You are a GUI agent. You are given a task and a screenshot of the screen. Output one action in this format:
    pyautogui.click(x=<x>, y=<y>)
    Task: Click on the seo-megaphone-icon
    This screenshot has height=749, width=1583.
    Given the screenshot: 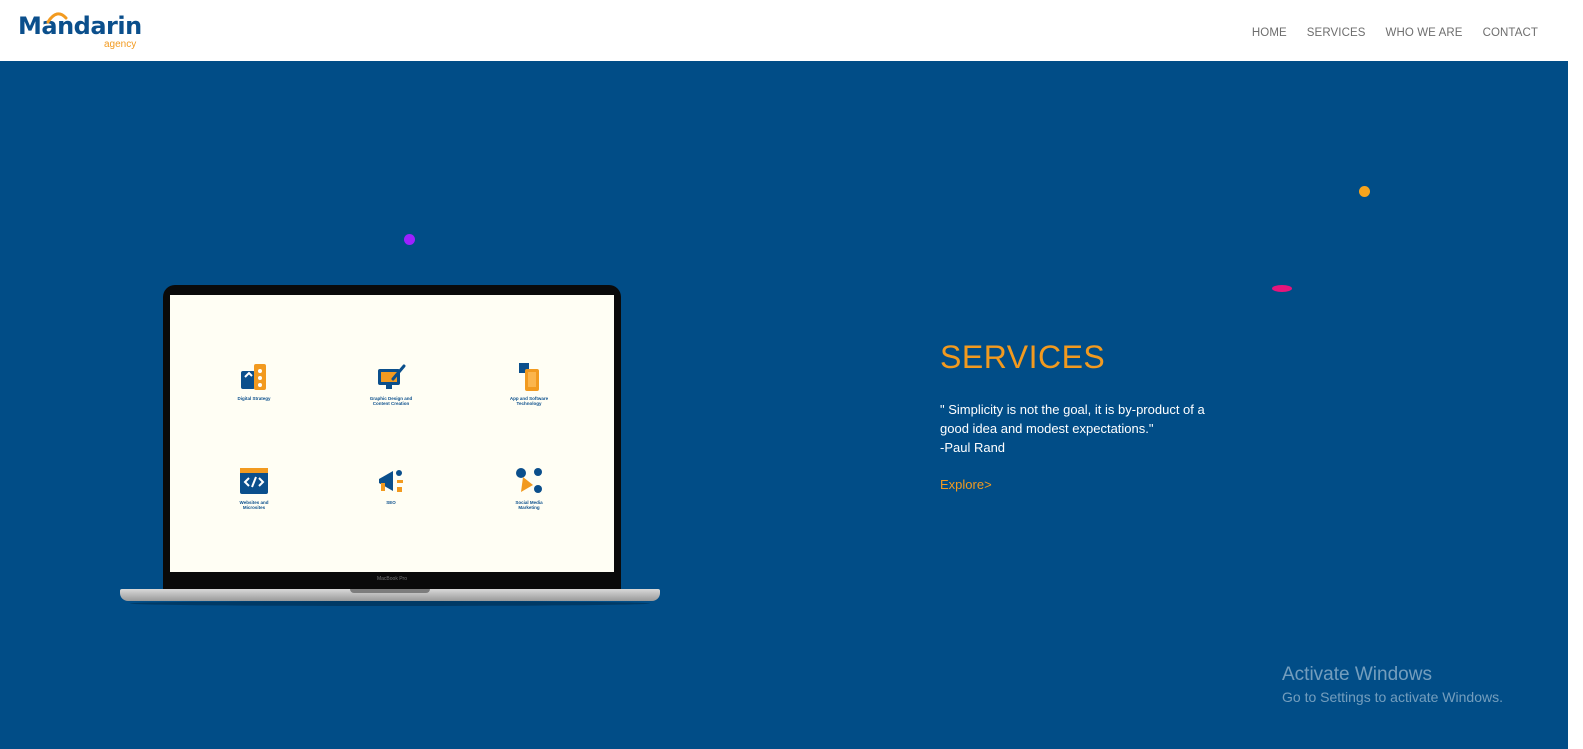 What is the action you would take?
    pyautogui.click(x=391, y=481)
    